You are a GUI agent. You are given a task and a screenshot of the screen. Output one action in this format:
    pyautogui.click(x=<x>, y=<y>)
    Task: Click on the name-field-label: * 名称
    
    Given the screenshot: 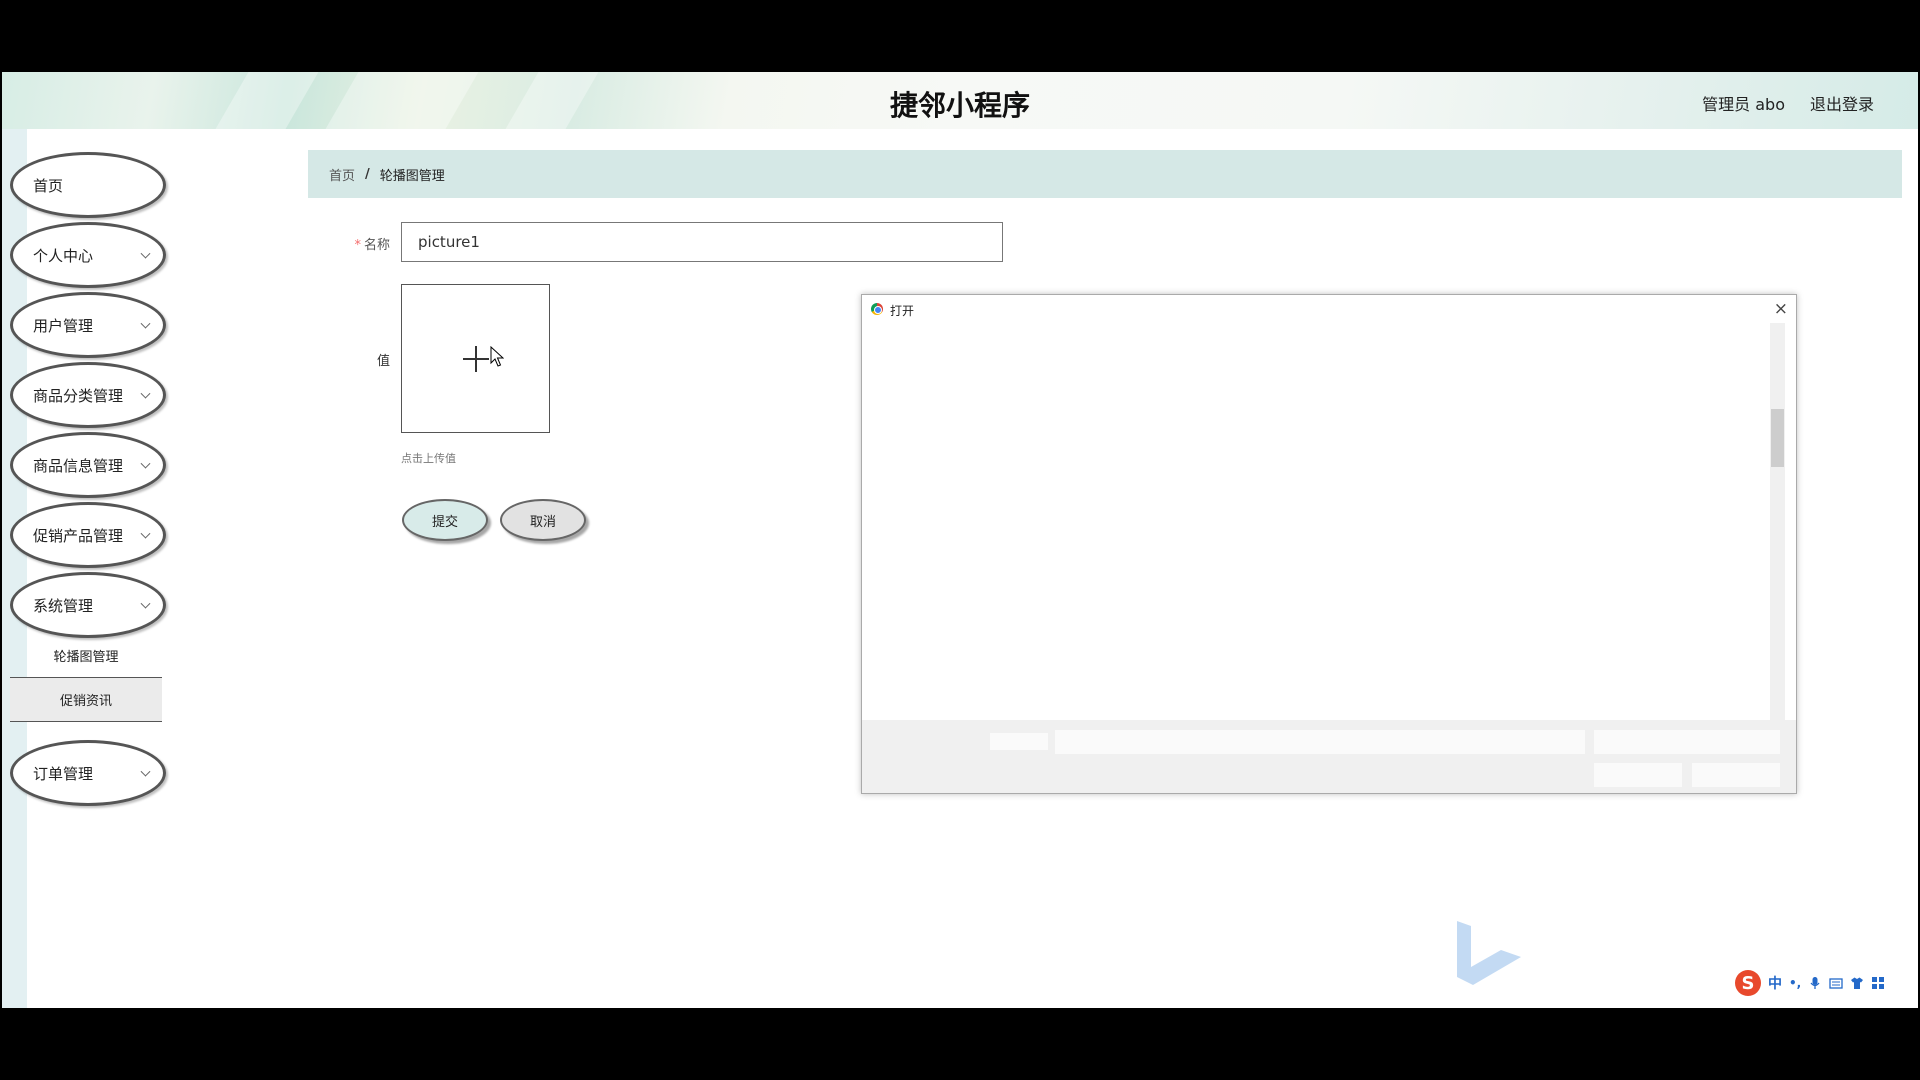 What is the action you would take?
    pyautogui.click(x=356, y=243)
    